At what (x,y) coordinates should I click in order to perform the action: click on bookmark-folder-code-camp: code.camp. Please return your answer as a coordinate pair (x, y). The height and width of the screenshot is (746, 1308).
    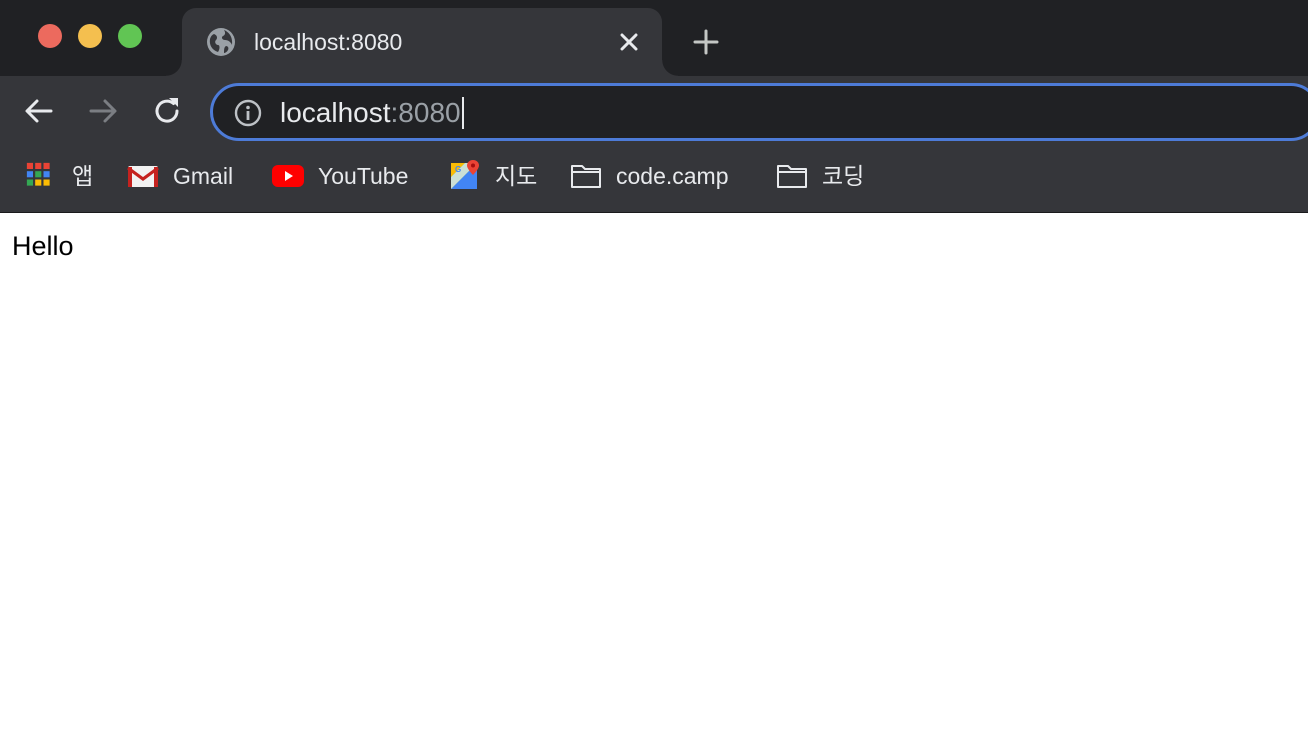
    Looking at the image, I should click on (649, 176).